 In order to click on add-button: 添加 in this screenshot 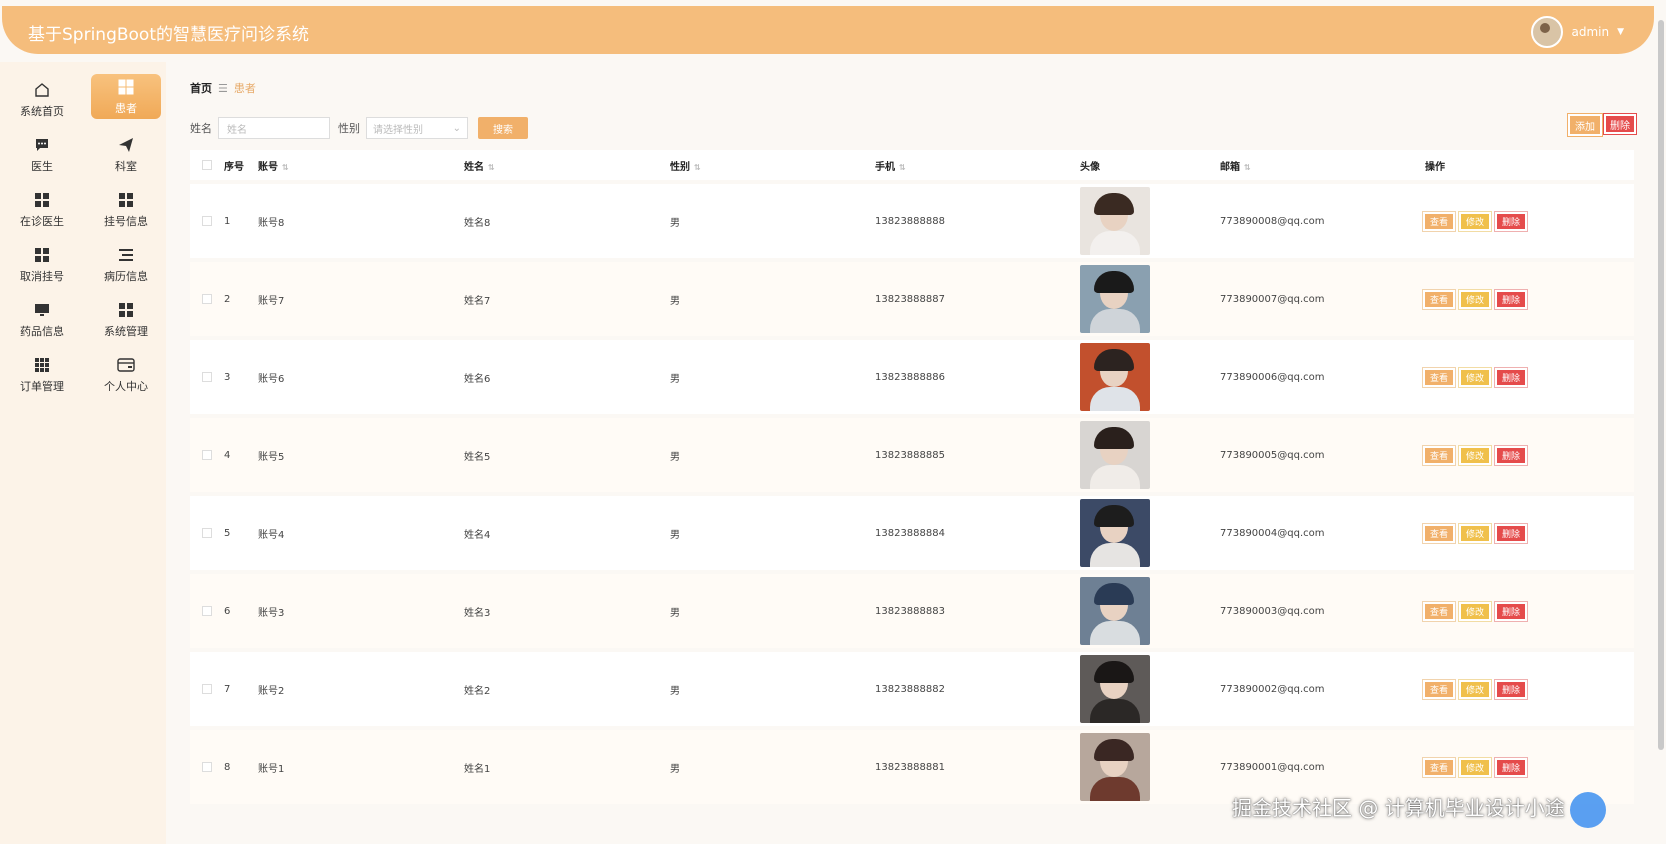, I will do `click(1585, 125)`.